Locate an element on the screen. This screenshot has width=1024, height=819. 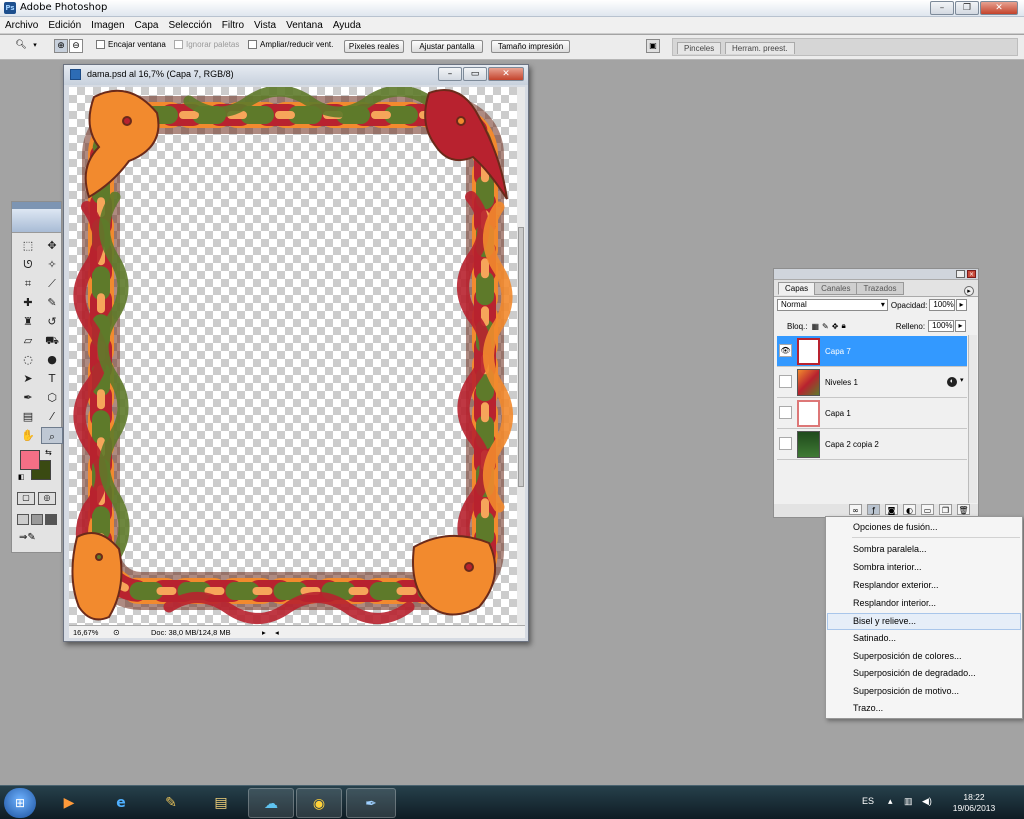
quick-mask-mode-icon: ◎ is located at coordinates (47, 498).